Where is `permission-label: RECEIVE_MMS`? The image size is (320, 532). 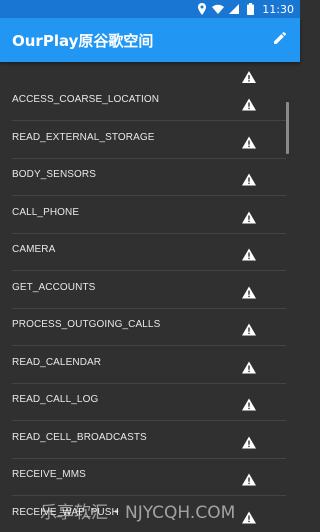 permission-label: RECEIVE_MMS is located at coordinates (49, 474).